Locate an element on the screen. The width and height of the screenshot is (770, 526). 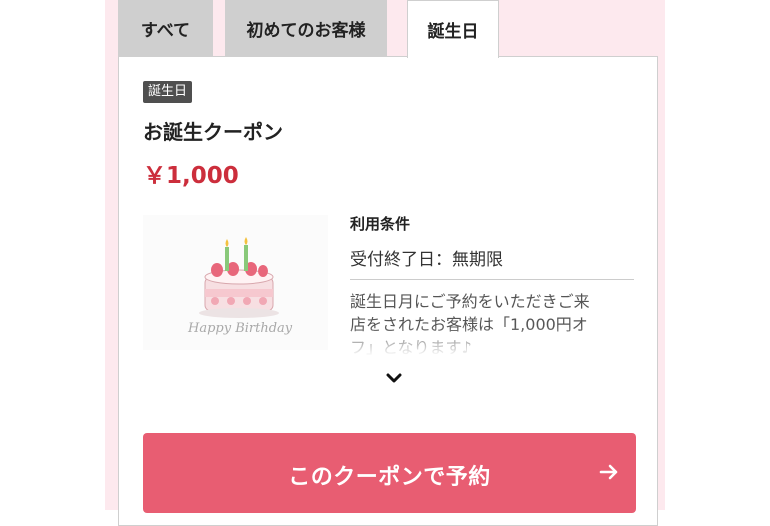
book-with-coupon-button: このクーポンで予約 is located at coordinates (389, 473).